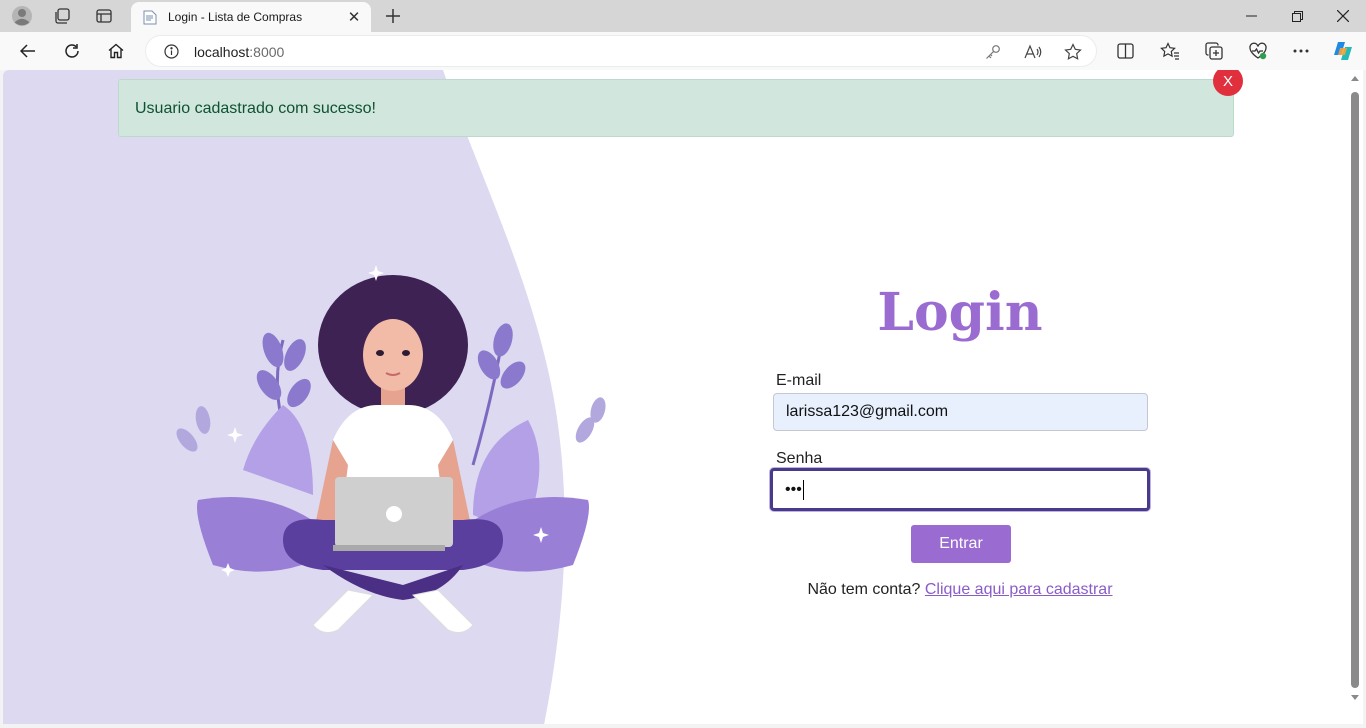 The height and width of the screenshot is (728, 1366). I want to click on favorites-icon, so click(1170, 51).